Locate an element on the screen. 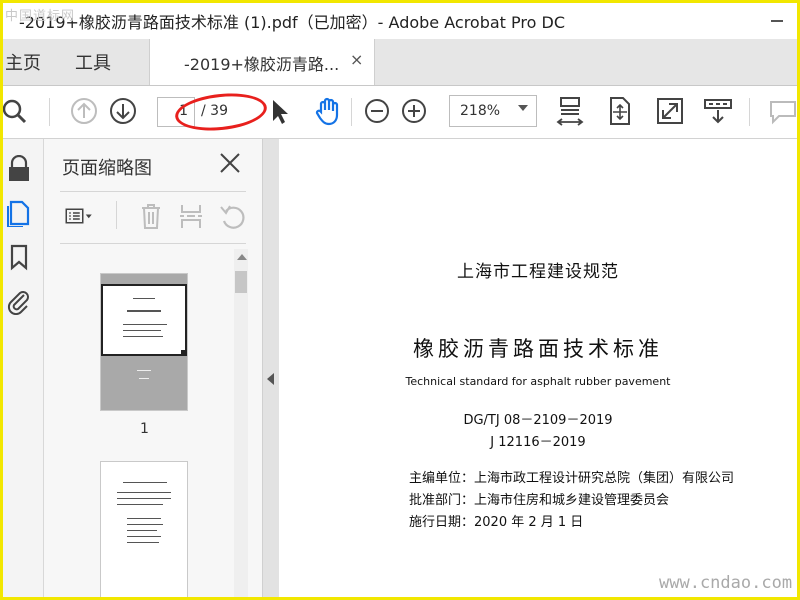  close-tab-button: × is located at coordinates (356, 59).